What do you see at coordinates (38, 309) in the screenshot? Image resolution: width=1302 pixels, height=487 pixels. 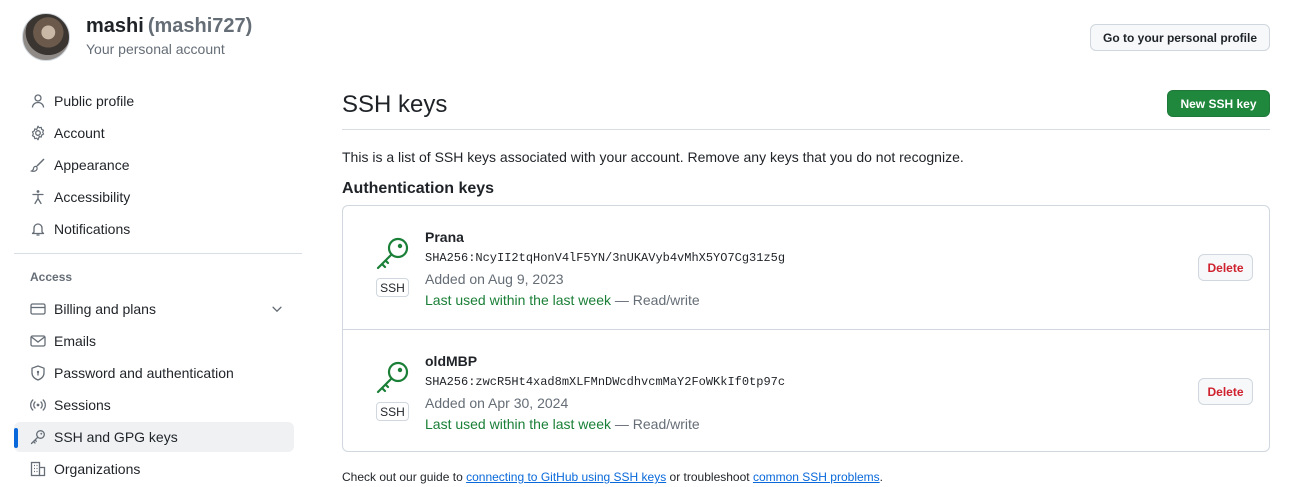 I see `credit-card-icon` at bounding box center [38, 309].